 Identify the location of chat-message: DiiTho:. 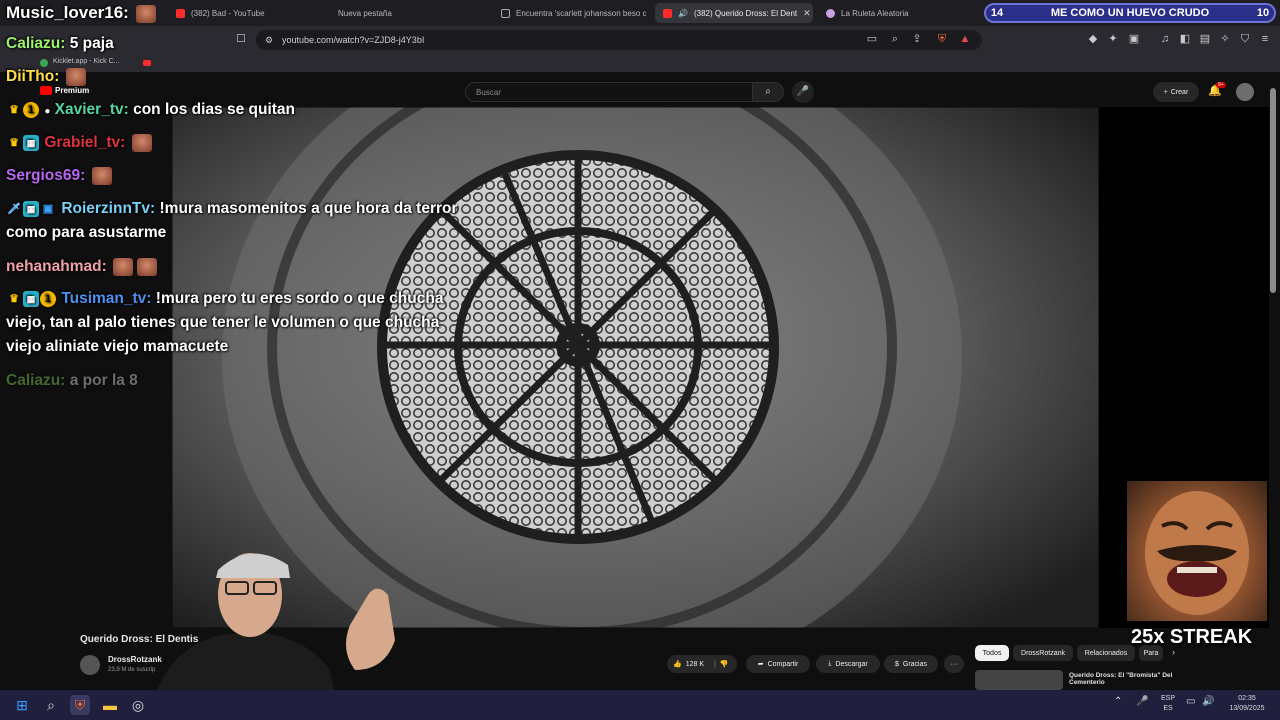
(47, 77).